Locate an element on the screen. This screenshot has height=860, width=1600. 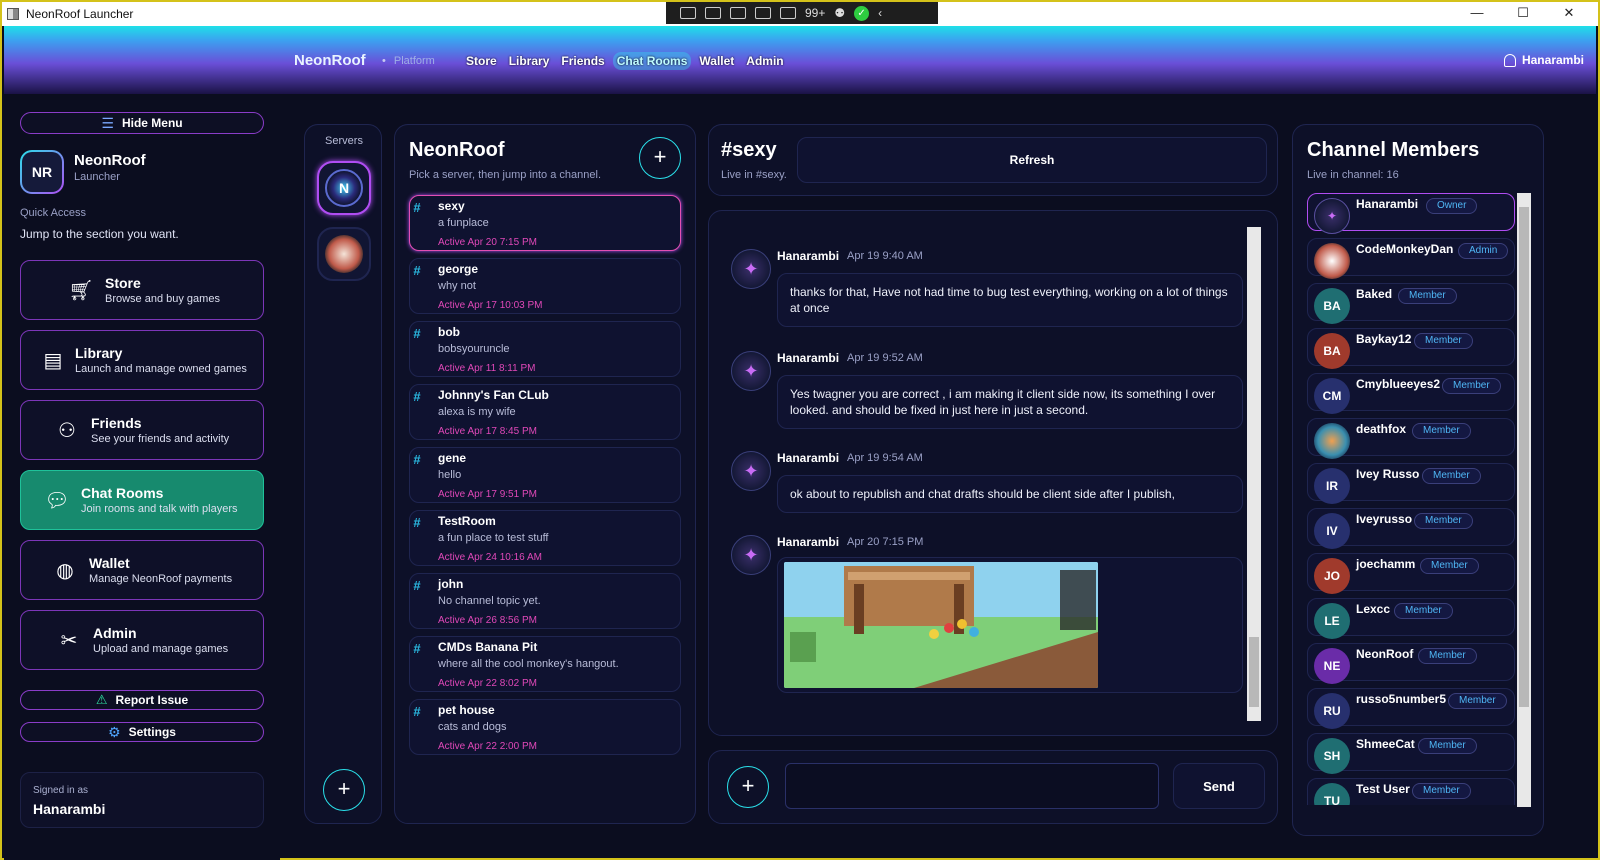
close-button: ✕ is located at coordinates (1569, 13).